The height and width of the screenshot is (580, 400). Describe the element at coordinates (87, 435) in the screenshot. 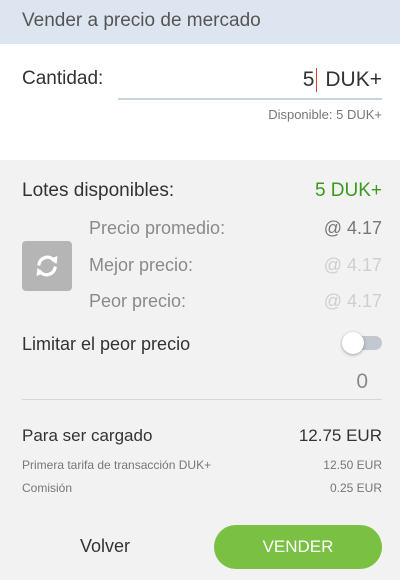

I see `total-charged-label: Para ser cargado` at that location.